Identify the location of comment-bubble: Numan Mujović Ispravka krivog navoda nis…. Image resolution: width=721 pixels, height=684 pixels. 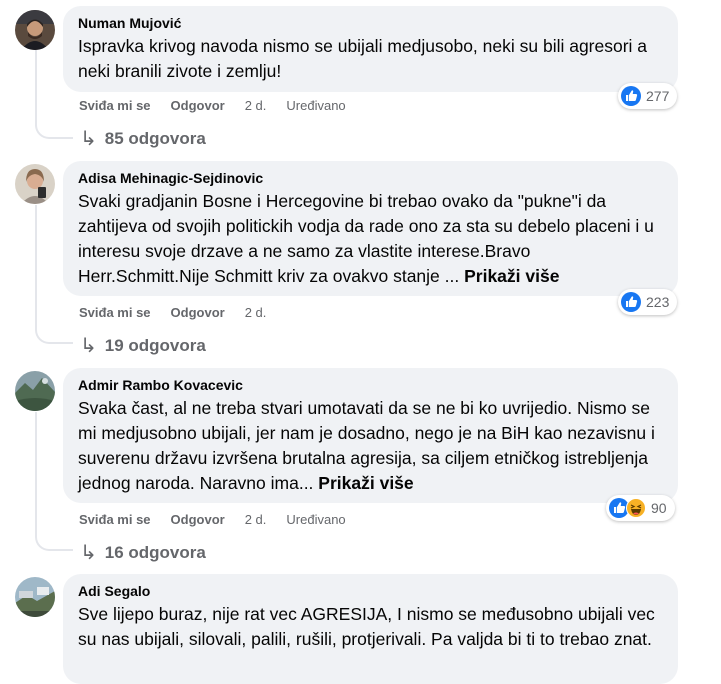
(370, 49).